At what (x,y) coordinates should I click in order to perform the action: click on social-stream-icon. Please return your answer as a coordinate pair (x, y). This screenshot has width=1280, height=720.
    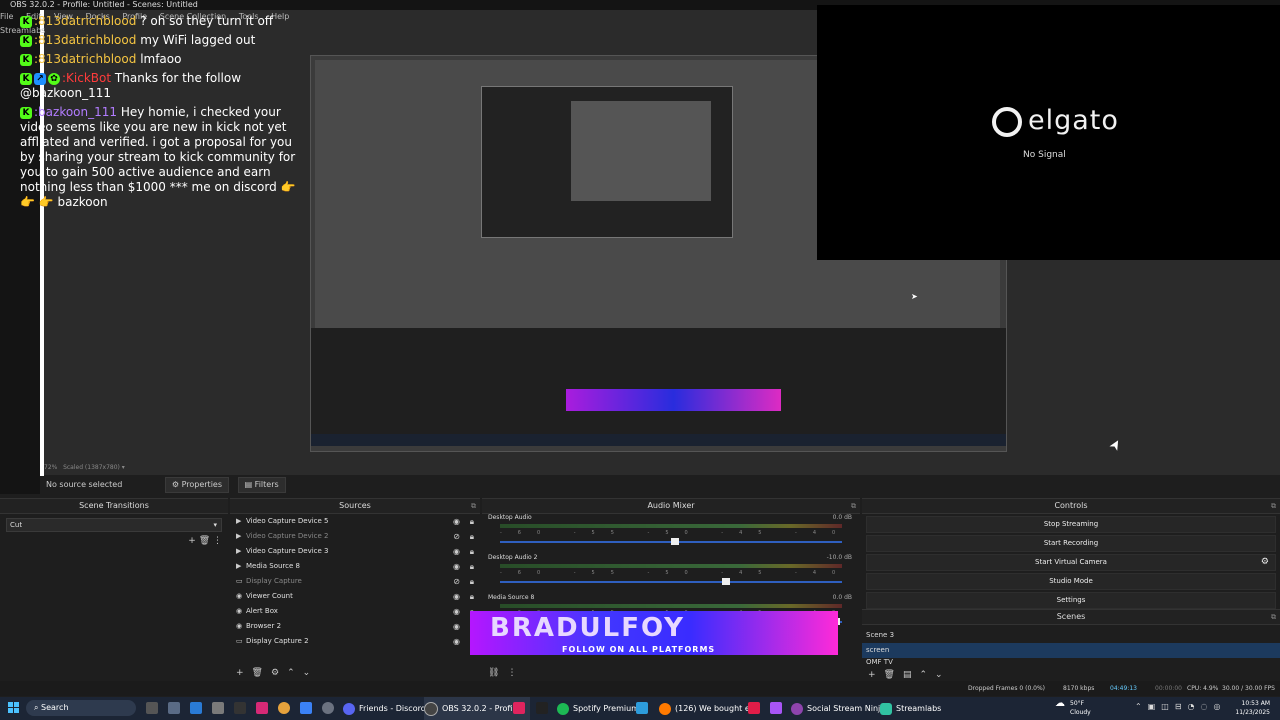
    Looking at the image, I should click on (797, 708).